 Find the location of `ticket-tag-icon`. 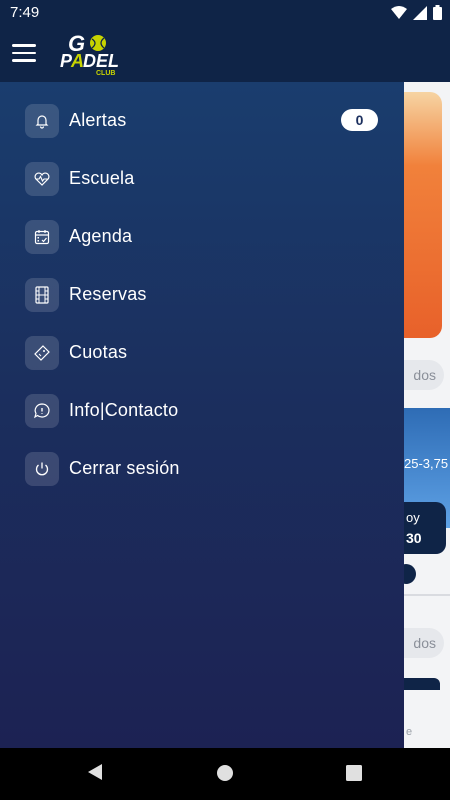

ticket-tag-icon is located at coordinates (42, 353).